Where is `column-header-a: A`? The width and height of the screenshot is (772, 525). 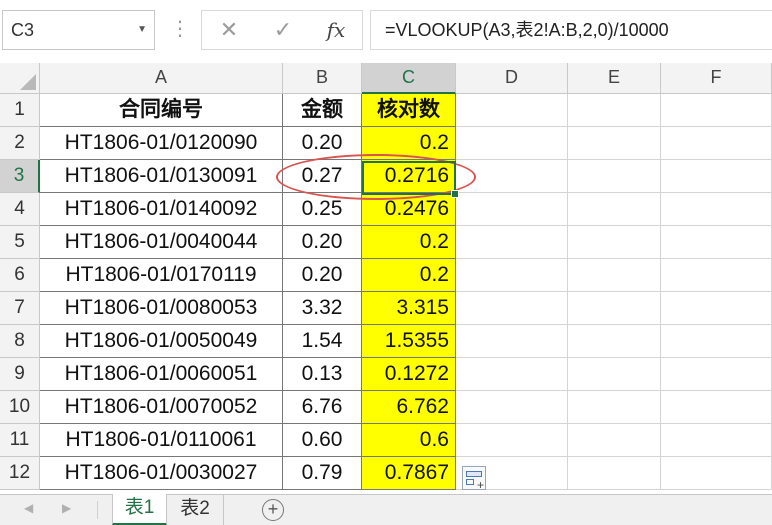 column-header-a: A is located at coordinates (161, 78).